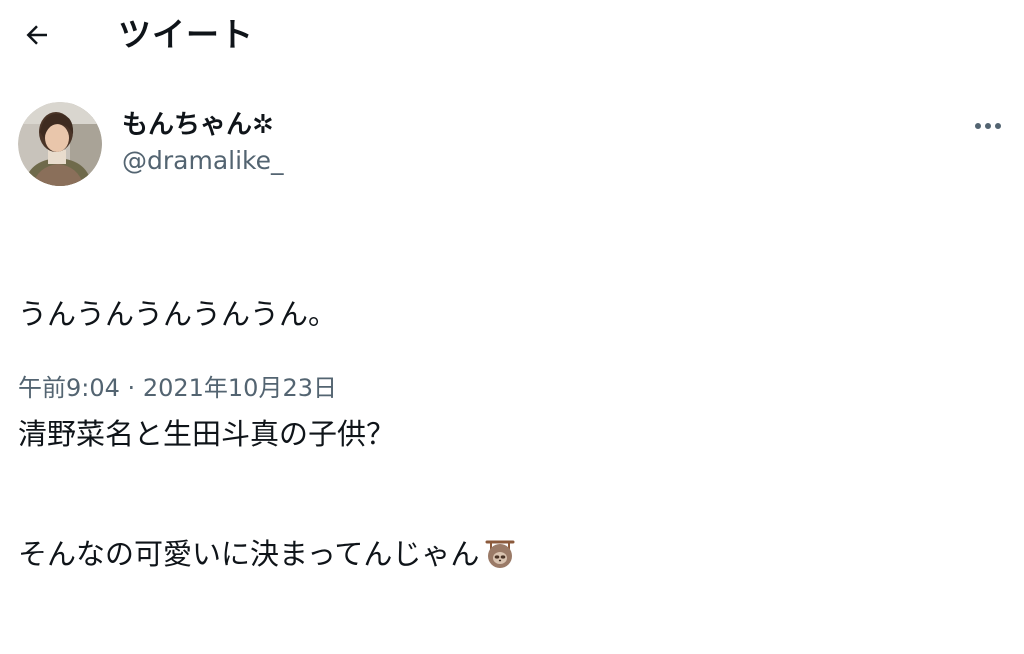  Describe the element at coordinates (239, 388) in the screenshot. I see `tweet-date: 2021年10月23日` at that location.